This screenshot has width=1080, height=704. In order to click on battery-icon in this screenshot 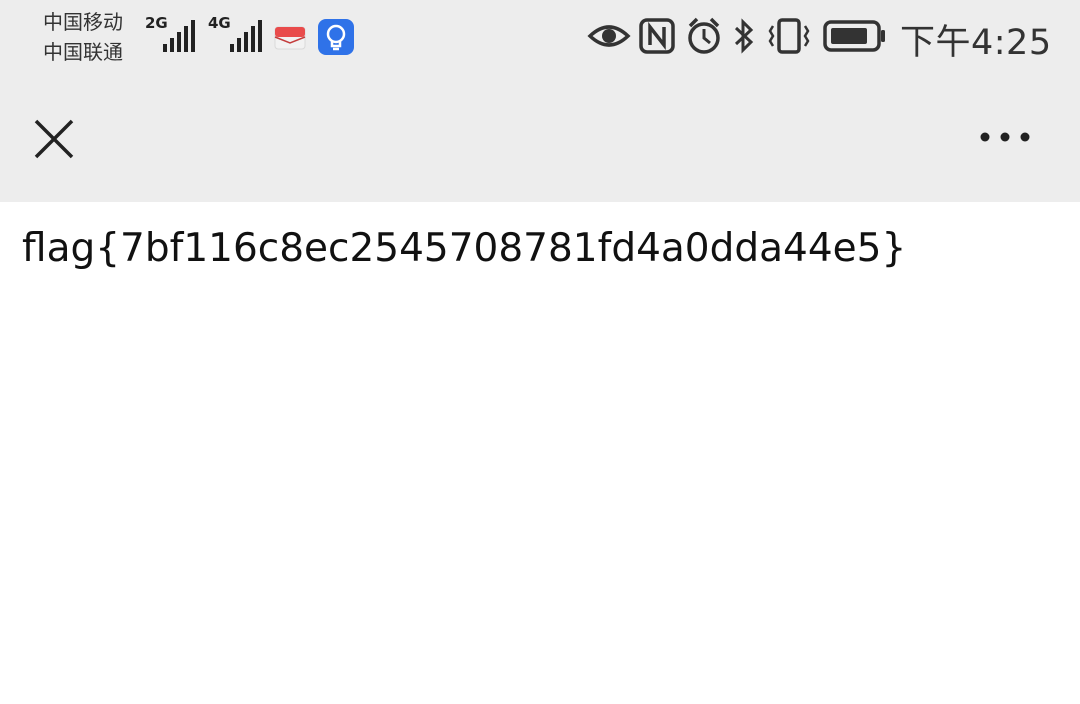, I will do `click(854, 36)`.